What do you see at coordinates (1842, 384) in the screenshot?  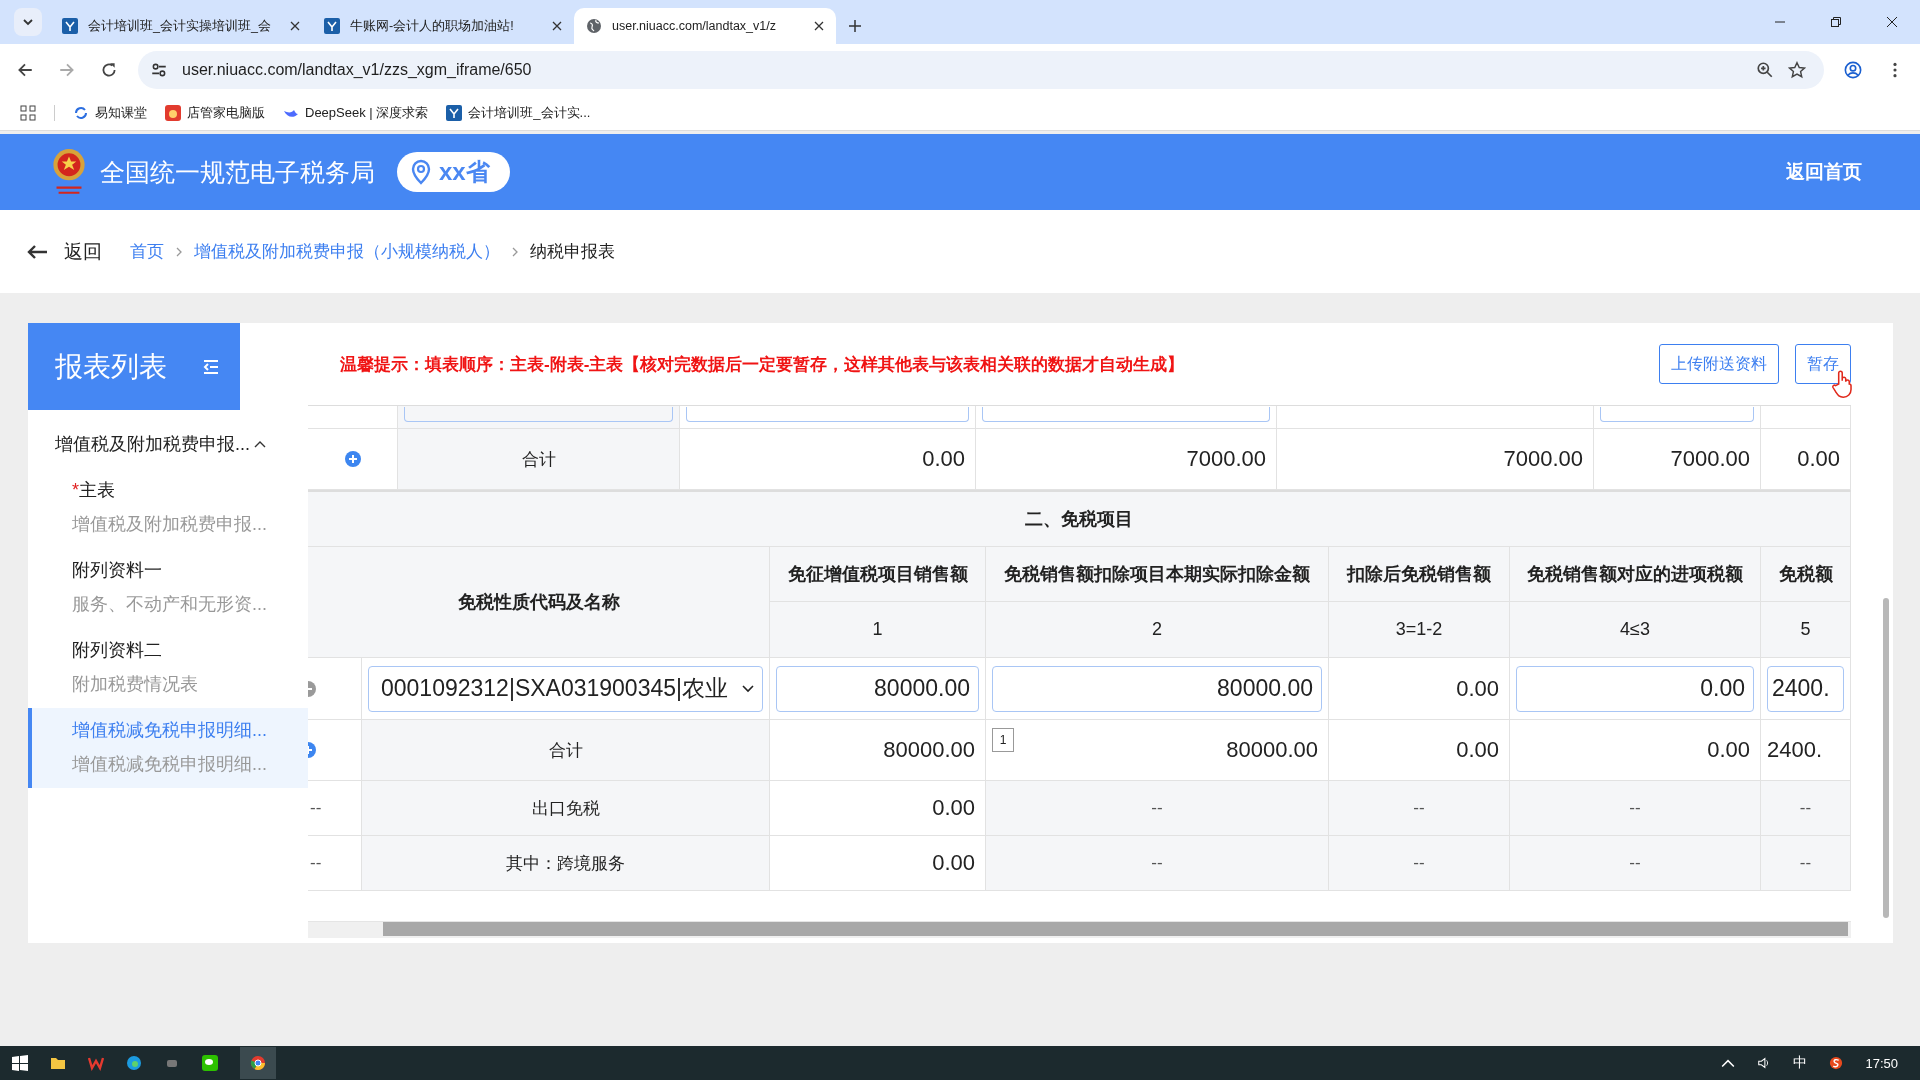 I see `hand-cursor-icon` at bounding box center [1842, 384].